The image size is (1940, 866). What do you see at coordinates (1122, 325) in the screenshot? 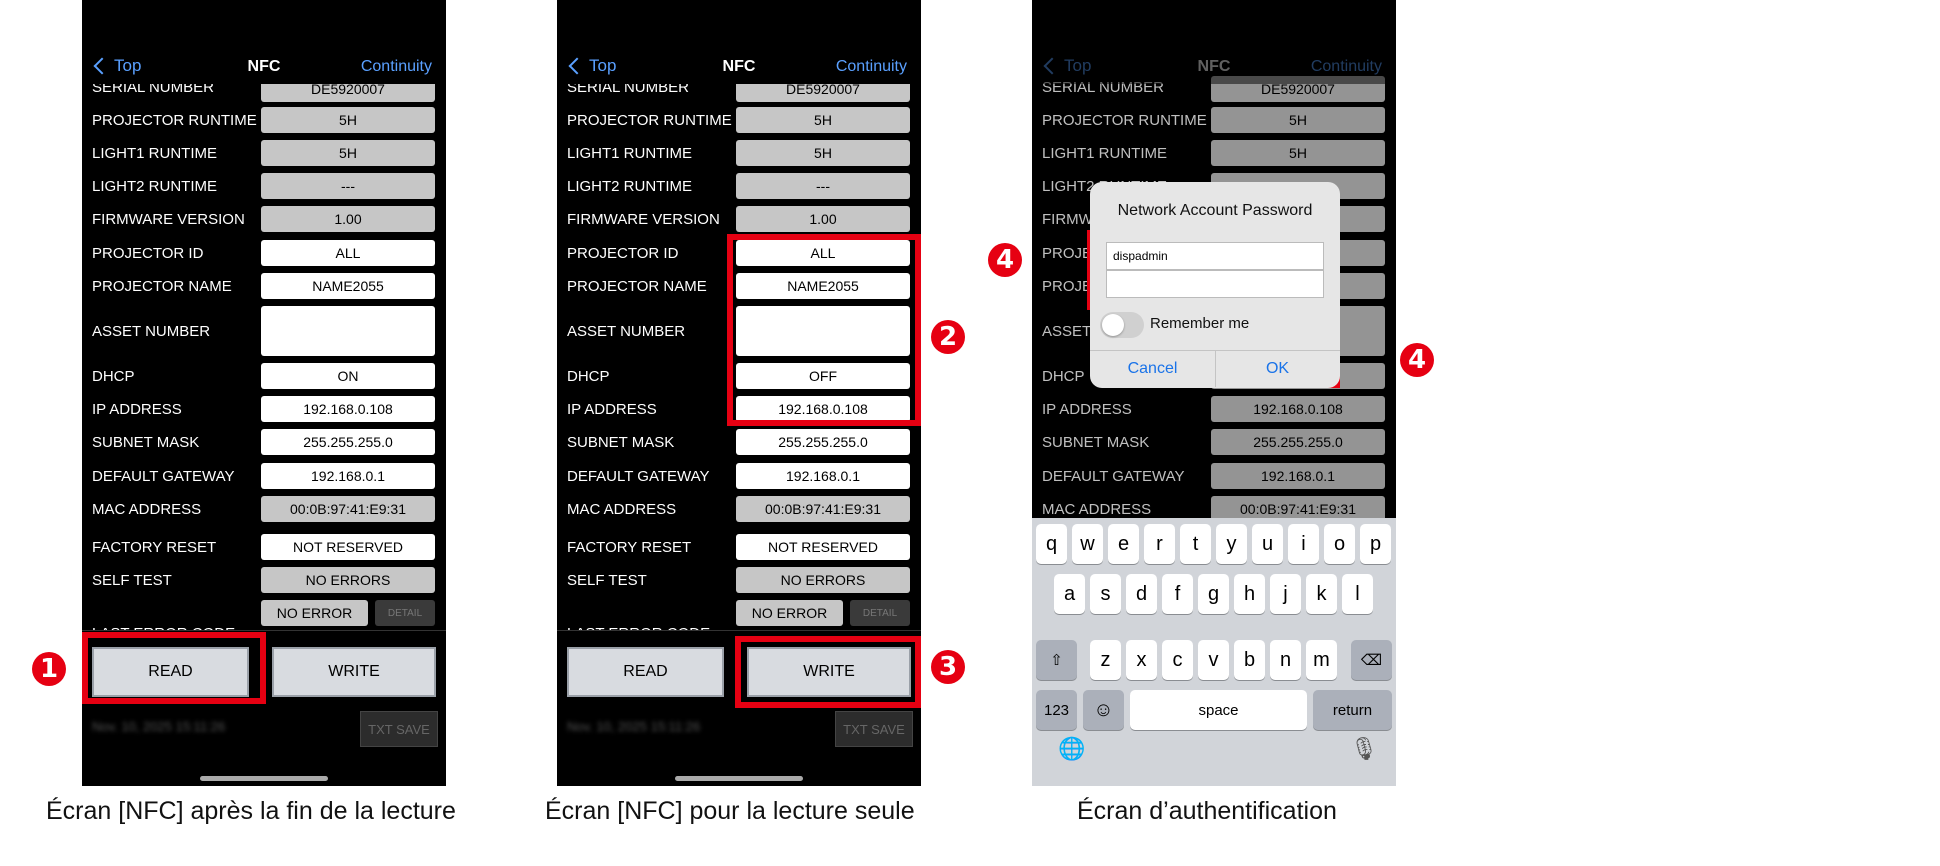
I see `remember-me-toggle` at bounding box center [1122, 325].